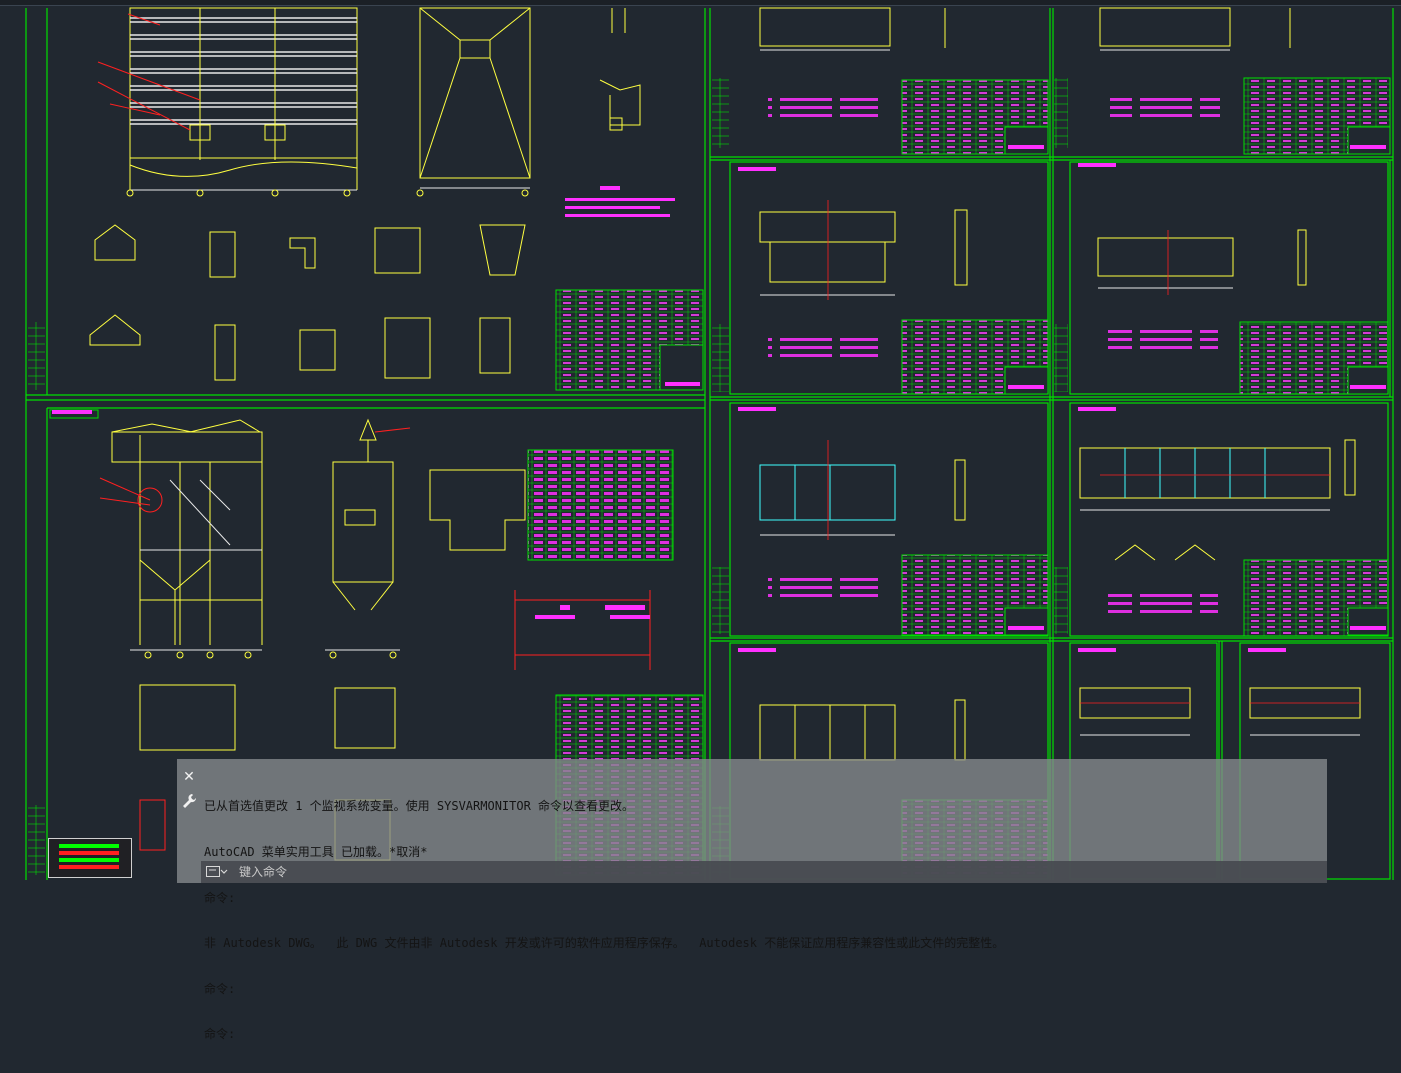 The height and width of the screenshot is (1073, 1401). Describe the element at coordinates (242, 102) in the screenshot. I see `elevation-top-left` at that location.